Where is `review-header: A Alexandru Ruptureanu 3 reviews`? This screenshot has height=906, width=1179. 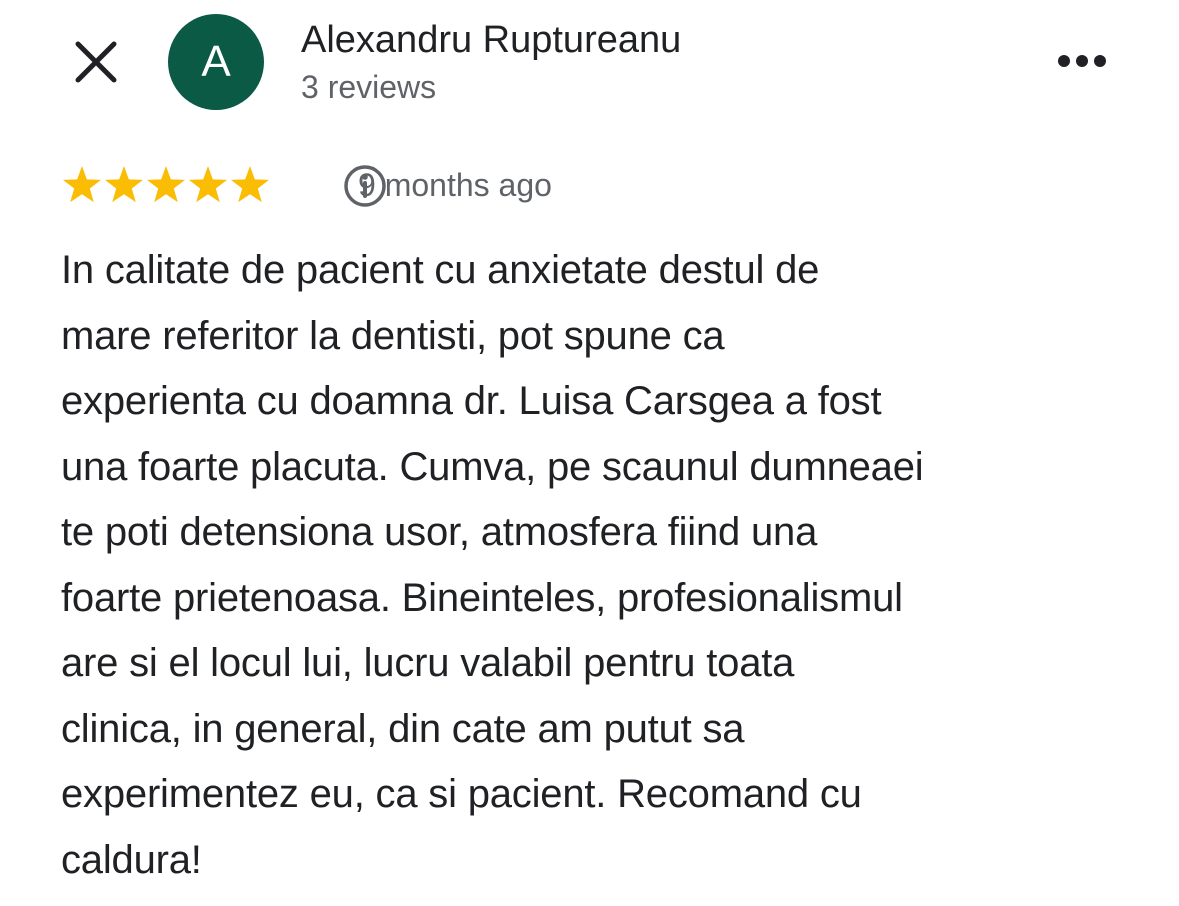
review-header: A Alexandru Ruptureanu 3 reviews is located at coordinates (589, 65).